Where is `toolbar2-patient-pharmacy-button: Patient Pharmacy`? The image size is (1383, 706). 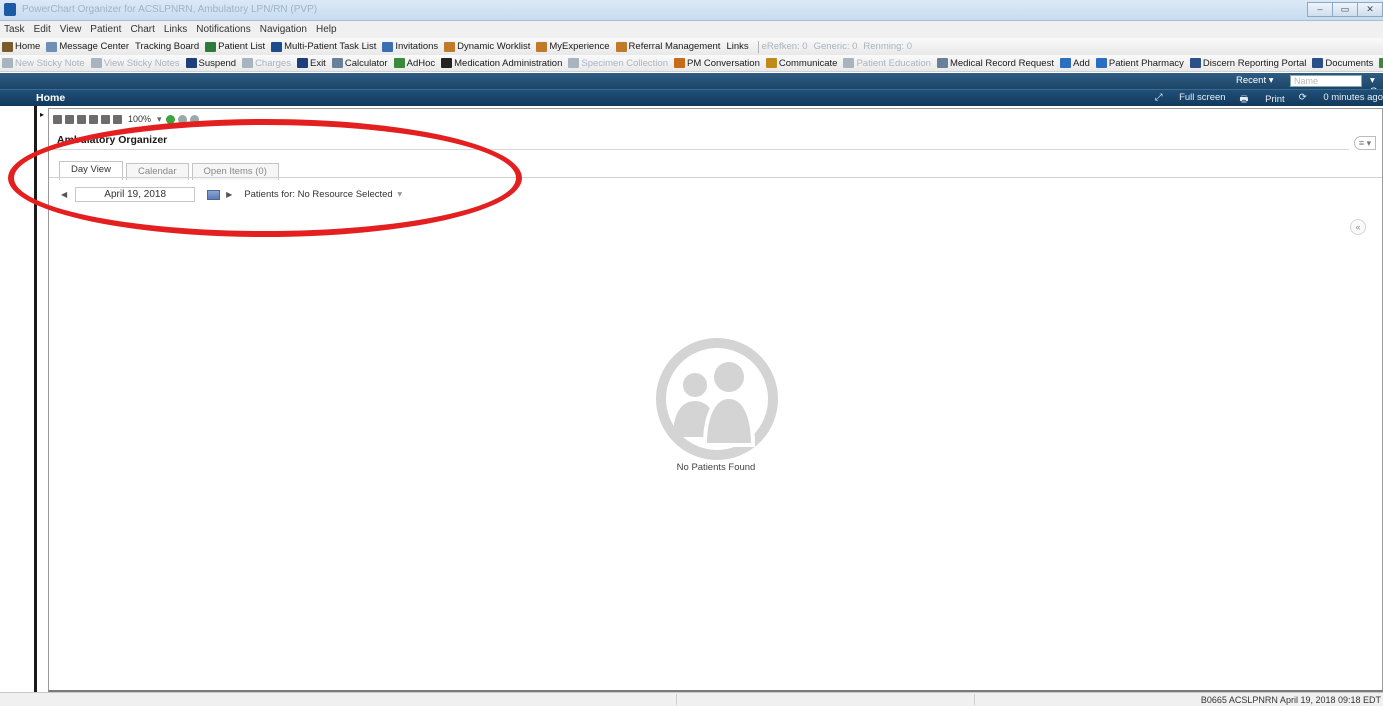 toolbar2-patient-pharmacy-button: Patient Pharmacy is located at coordinates (1139, 63).